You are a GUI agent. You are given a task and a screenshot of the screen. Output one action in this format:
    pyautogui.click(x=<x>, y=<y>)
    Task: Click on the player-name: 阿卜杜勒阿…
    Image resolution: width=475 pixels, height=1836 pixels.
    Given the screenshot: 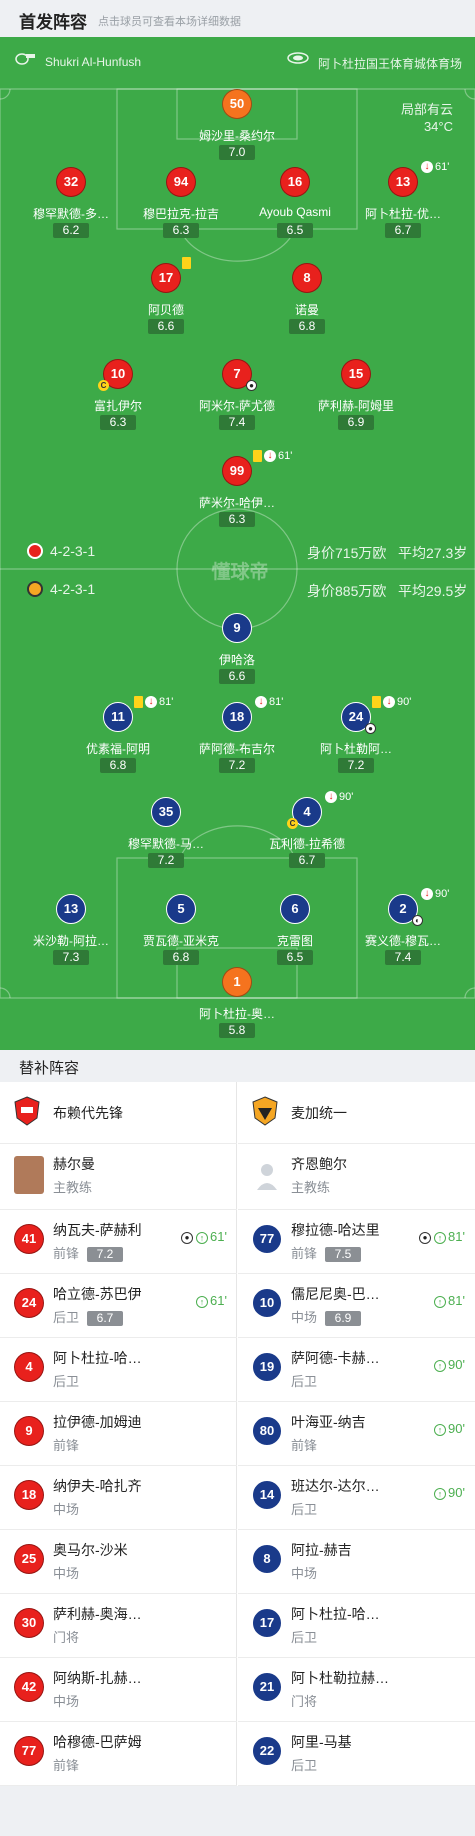 What is the action you would take?
    pyautogui.click(x=355, y=749)
    